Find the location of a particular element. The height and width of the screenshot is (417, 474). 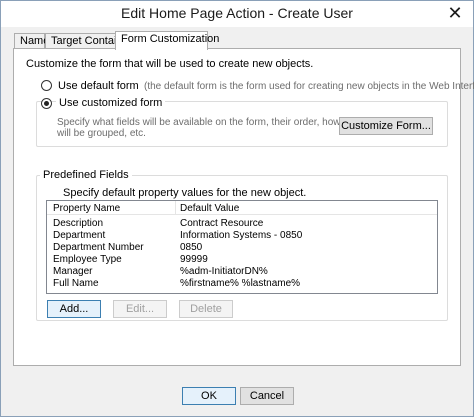

use-default-form-radio is located at coordinates (46, 85).